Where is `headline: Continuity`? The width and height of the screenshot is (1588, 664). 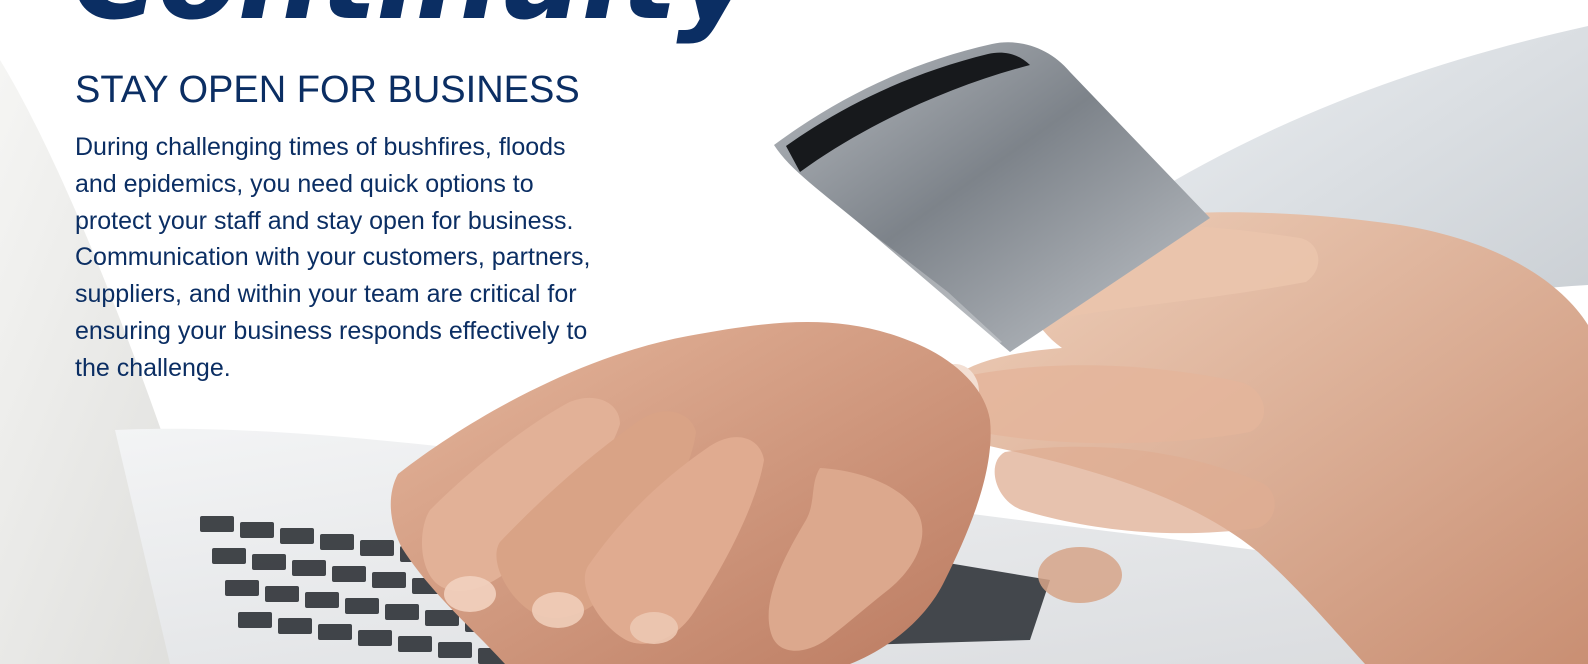 headline: Continuity is located at coordinates (412, 18).